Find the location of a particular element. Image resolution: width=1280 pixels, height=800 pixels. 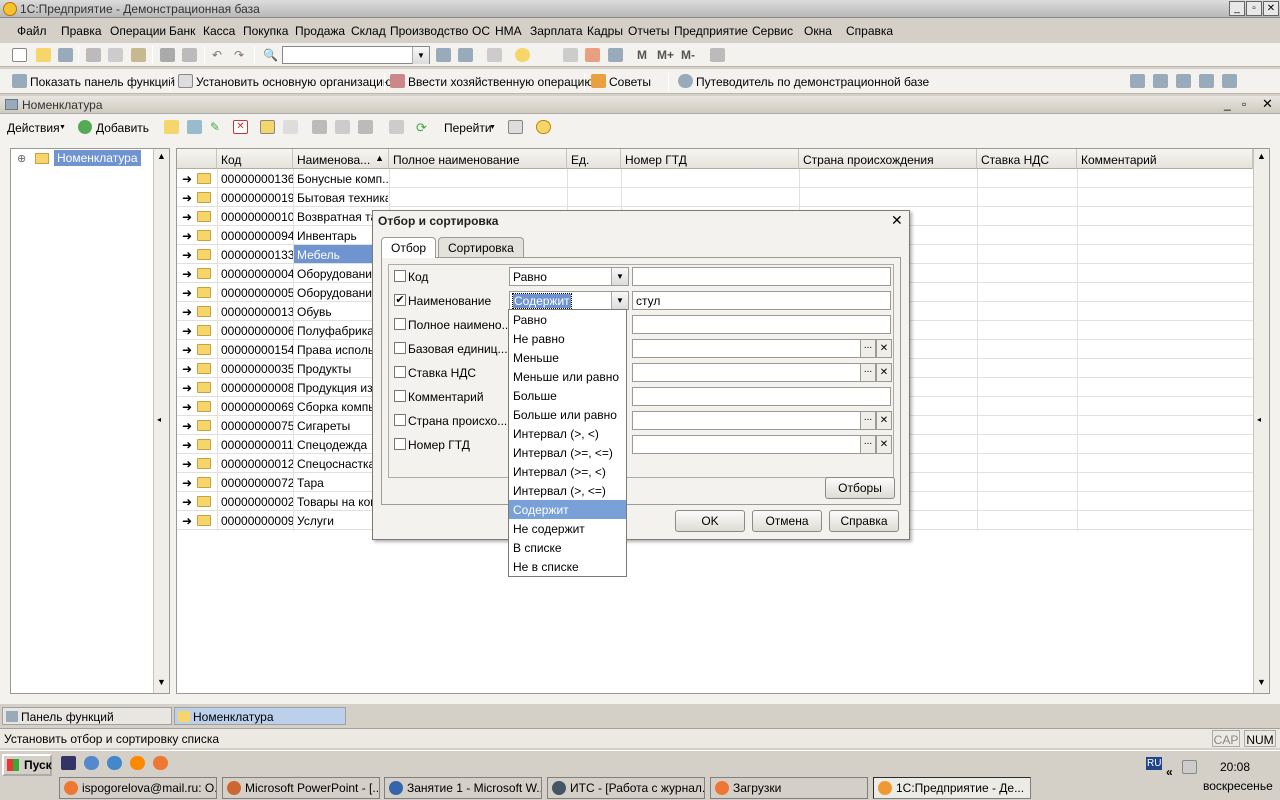

calendar-icon is located at coordinates (592, 55).